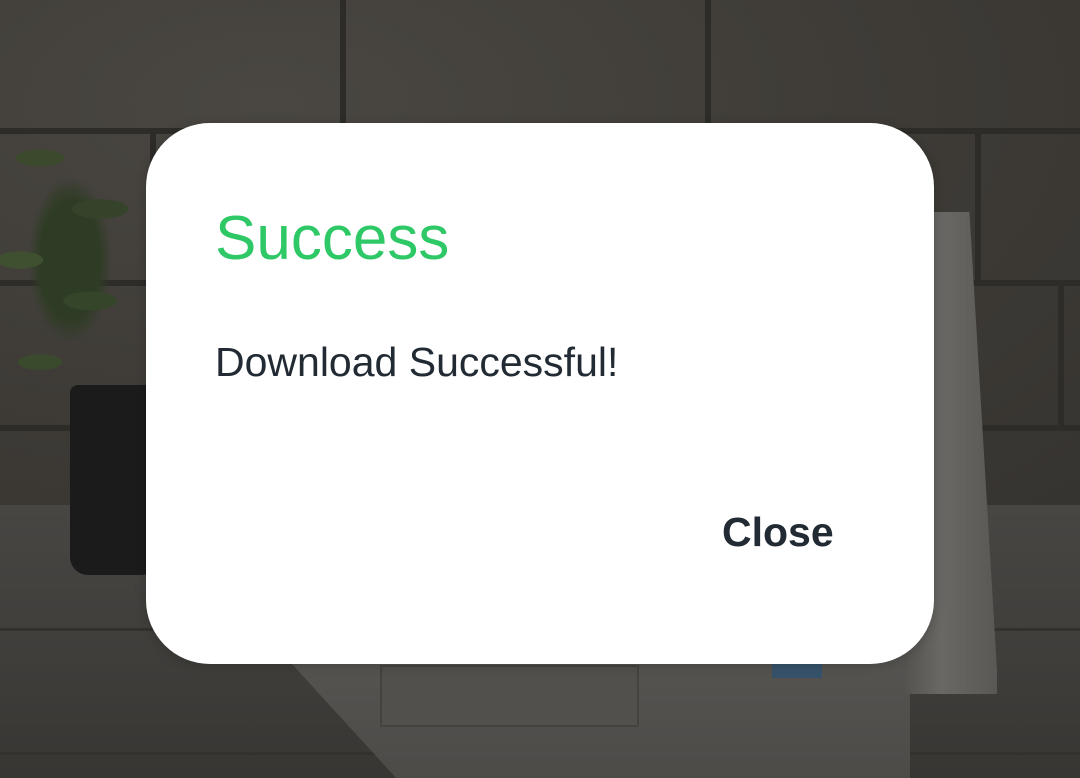 This screenshot has height=778, width=1080. Describe the element at coordinates (417, 362) in the screenshot. I see `dialog-message: Download Successful!` at that location.